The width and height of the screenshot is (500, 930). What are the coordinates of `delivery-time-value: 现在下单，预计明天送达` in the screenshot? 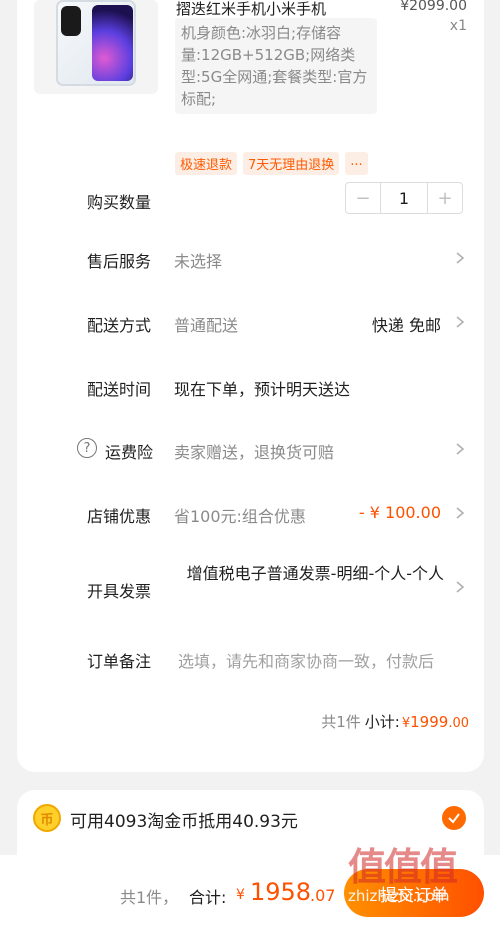 It's located at (262, 389).